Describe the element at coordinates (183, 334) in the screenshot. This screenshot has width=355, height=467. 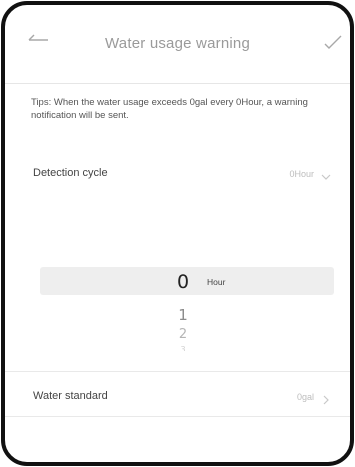
I see `picker-option: 2` at that location.